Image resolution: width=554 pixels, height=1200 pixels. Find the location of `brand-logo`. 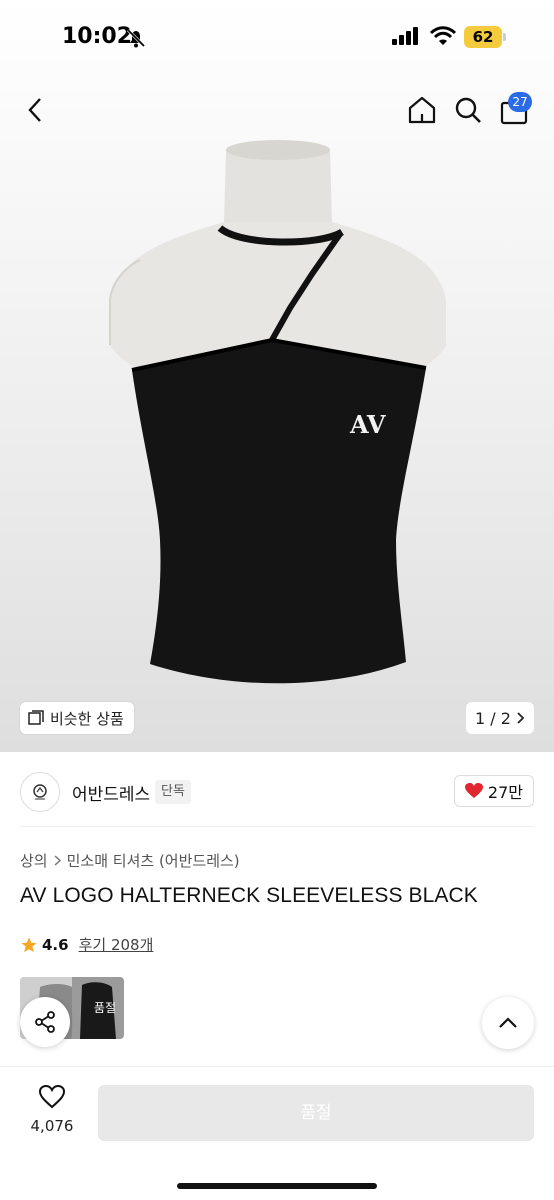

brand-logo is located at coordinates (40, 792).